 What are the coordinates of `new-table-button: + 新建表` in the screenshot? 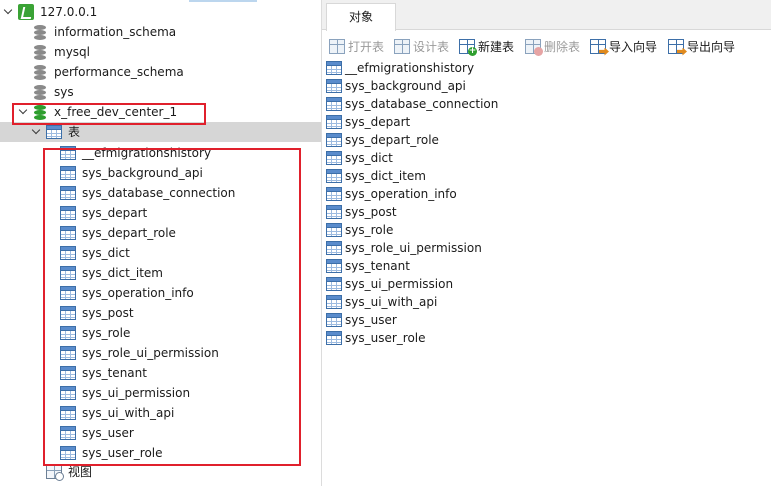 It's located at (486, 46).